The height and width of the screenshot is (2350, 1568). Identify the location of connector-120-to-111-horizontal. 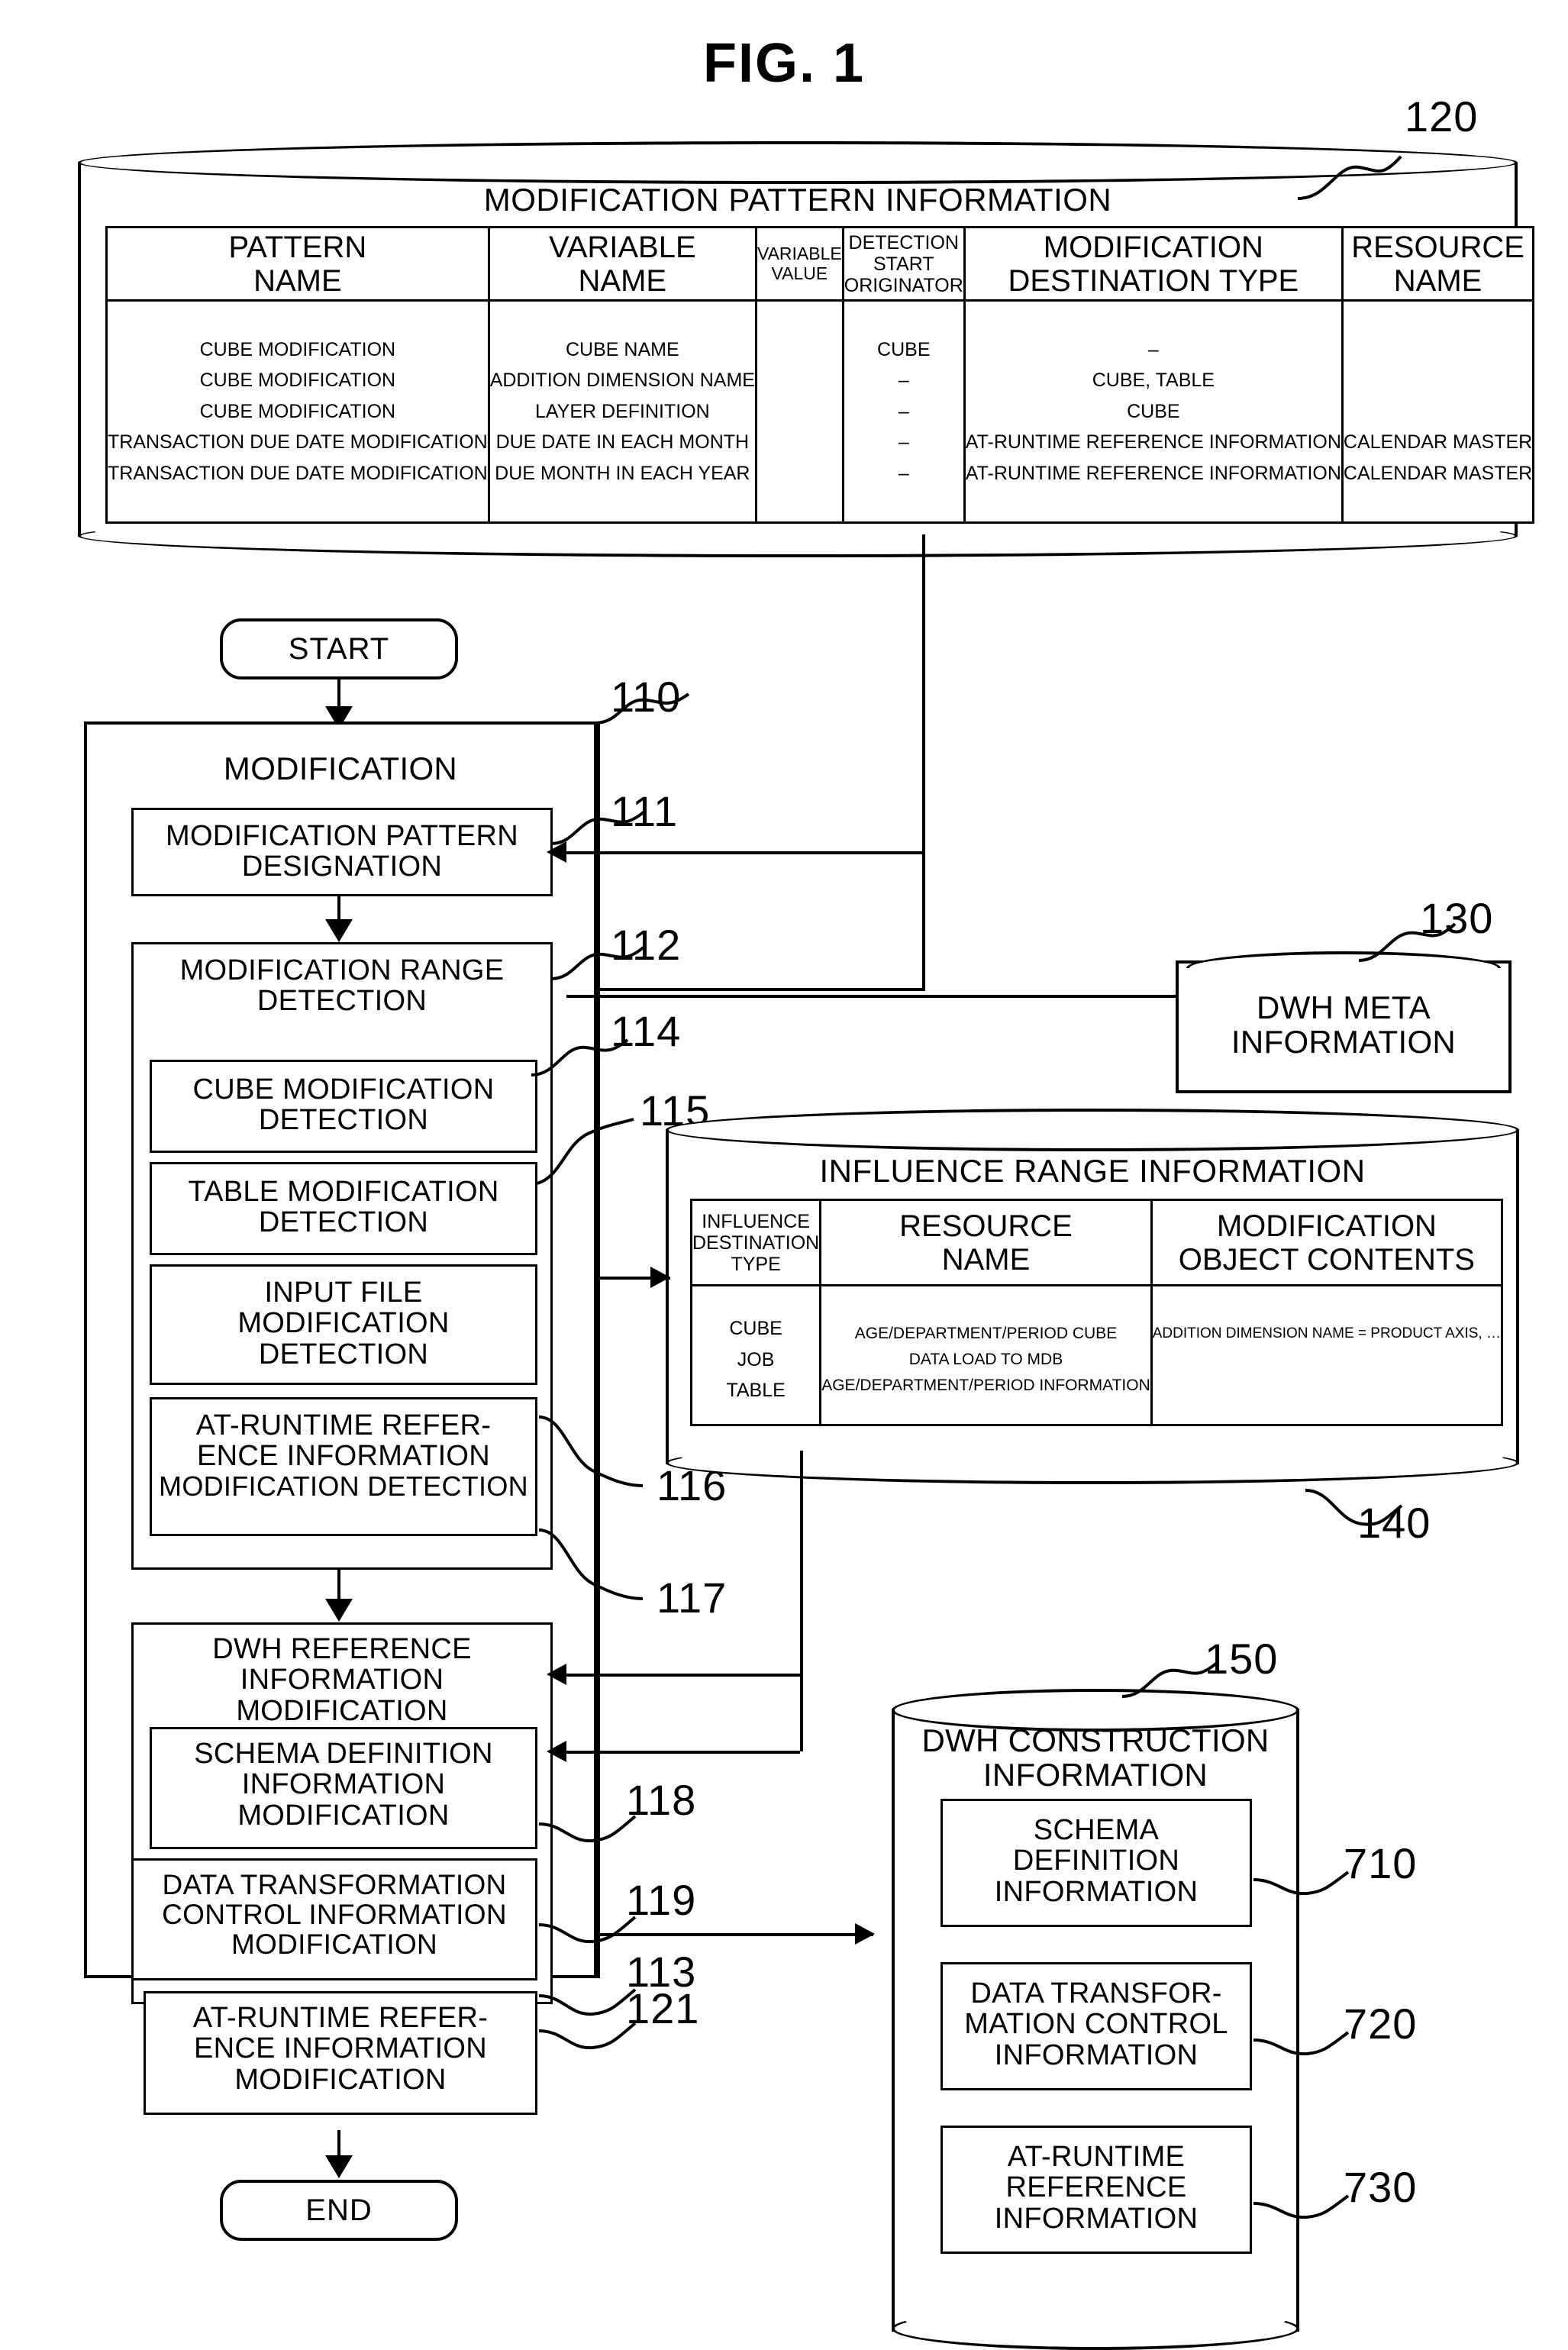
(745, 852).